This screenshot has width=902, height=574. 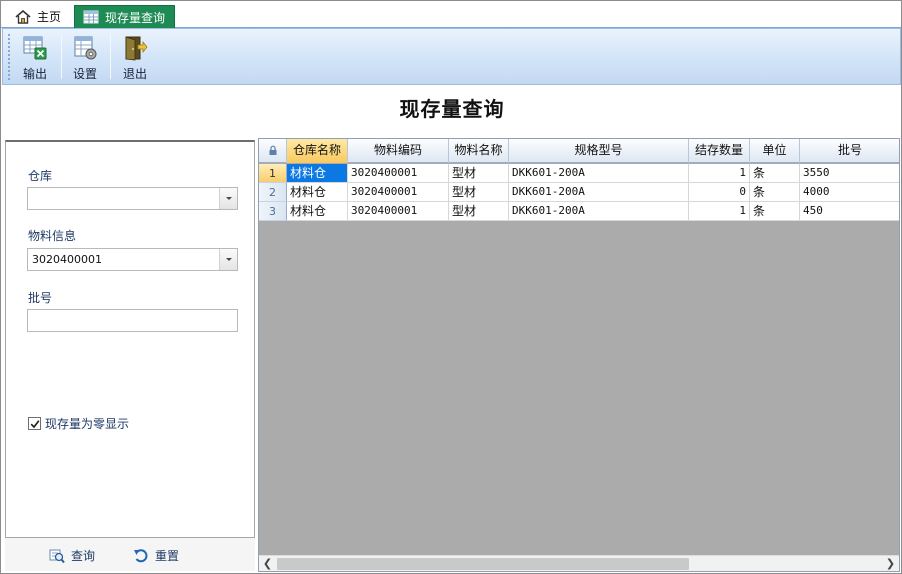 What do you see at coordinates (267, 563) in the screenshot?
I see `scroll-left-icon: ❮` at bounding box center [267, 563].